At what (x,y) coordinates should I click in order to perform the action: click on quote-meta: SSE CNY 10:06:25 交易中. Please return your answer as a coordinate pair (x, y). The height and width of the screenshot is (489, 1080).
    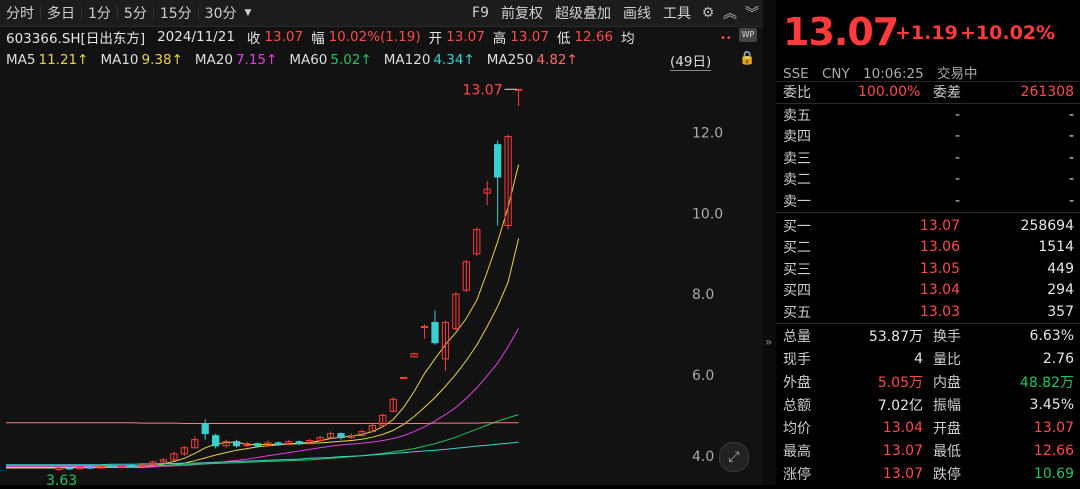
    Looking at the image, I should click on (884, 72).